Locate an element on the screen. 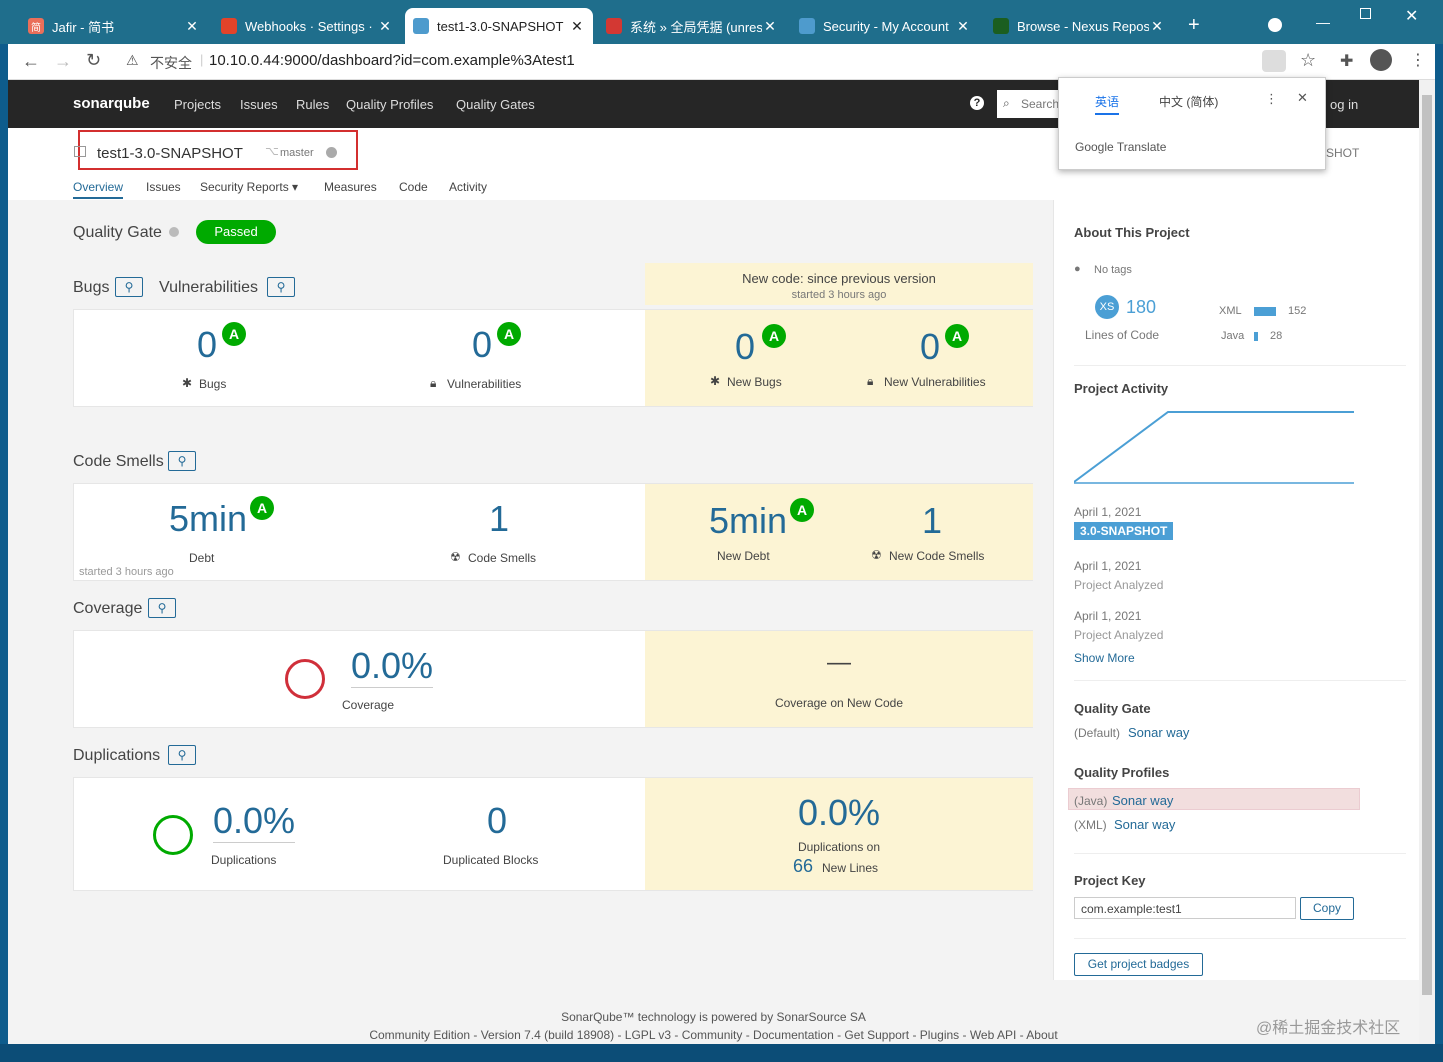  new-lines-count: 66 is located at coordinates (803, 866).